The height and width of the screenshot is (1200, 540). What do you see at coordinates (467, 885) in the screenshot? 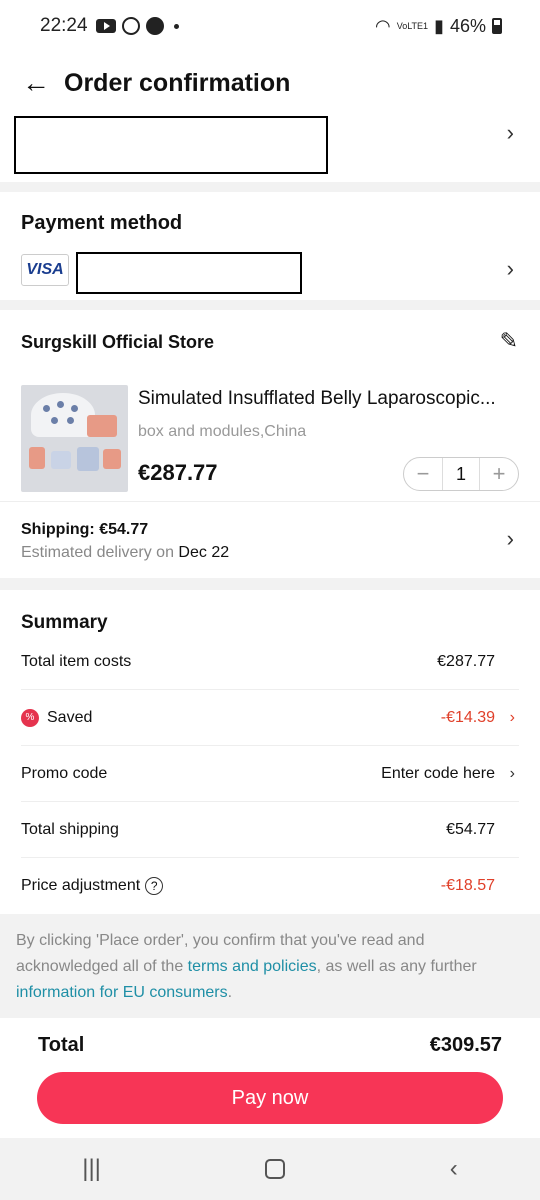
I see `row-value: -€18.57` at bounding box center [467, 885].